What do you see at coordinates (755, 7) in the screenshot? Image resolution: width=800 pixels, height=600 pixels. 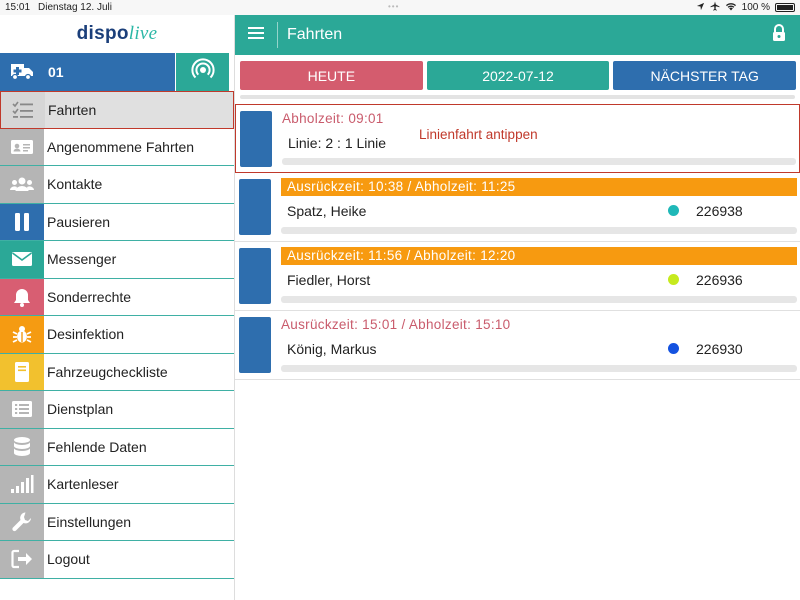 I see `battery-percent: 100 %` at bounding box center [755, 7].